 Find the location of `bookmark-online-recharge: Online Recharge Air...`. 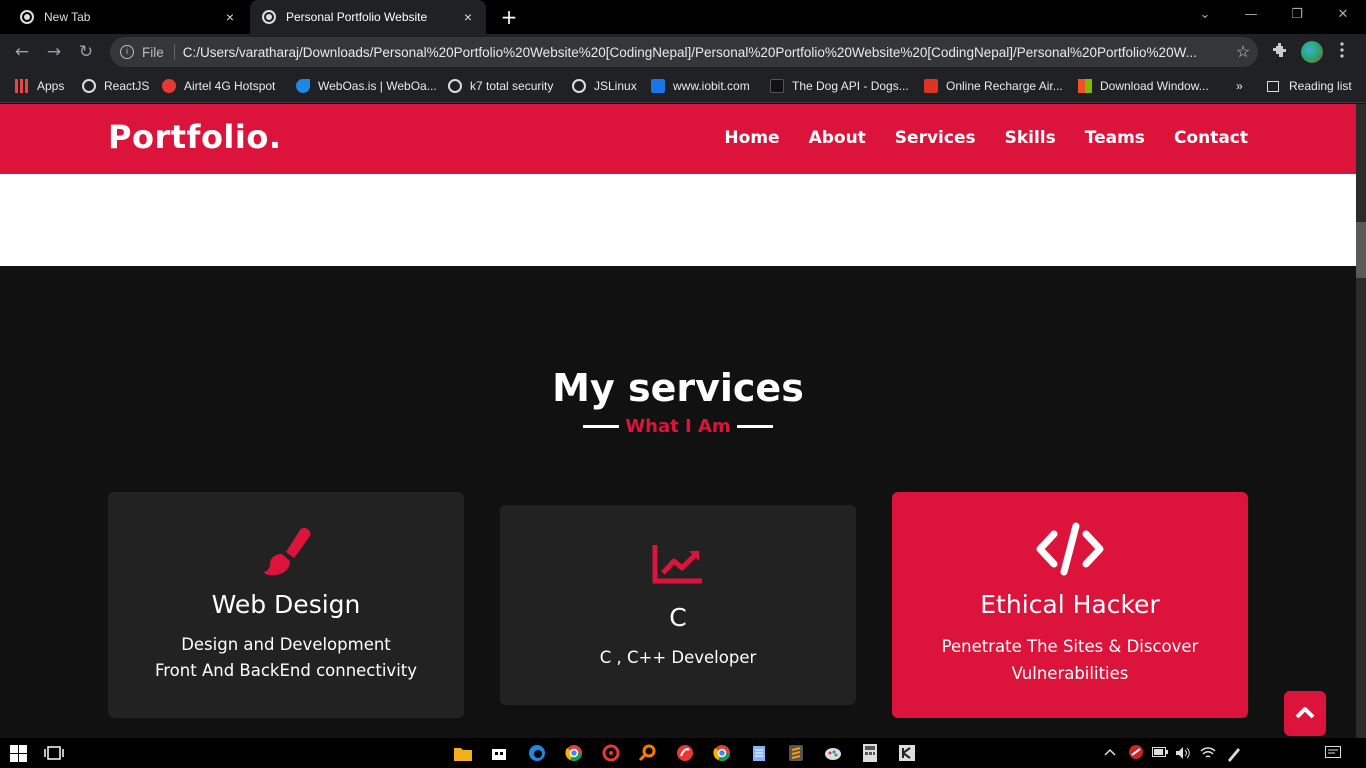

bookmark-online-recharge: Online Recharge Air... is located at coordinates (993, 86).